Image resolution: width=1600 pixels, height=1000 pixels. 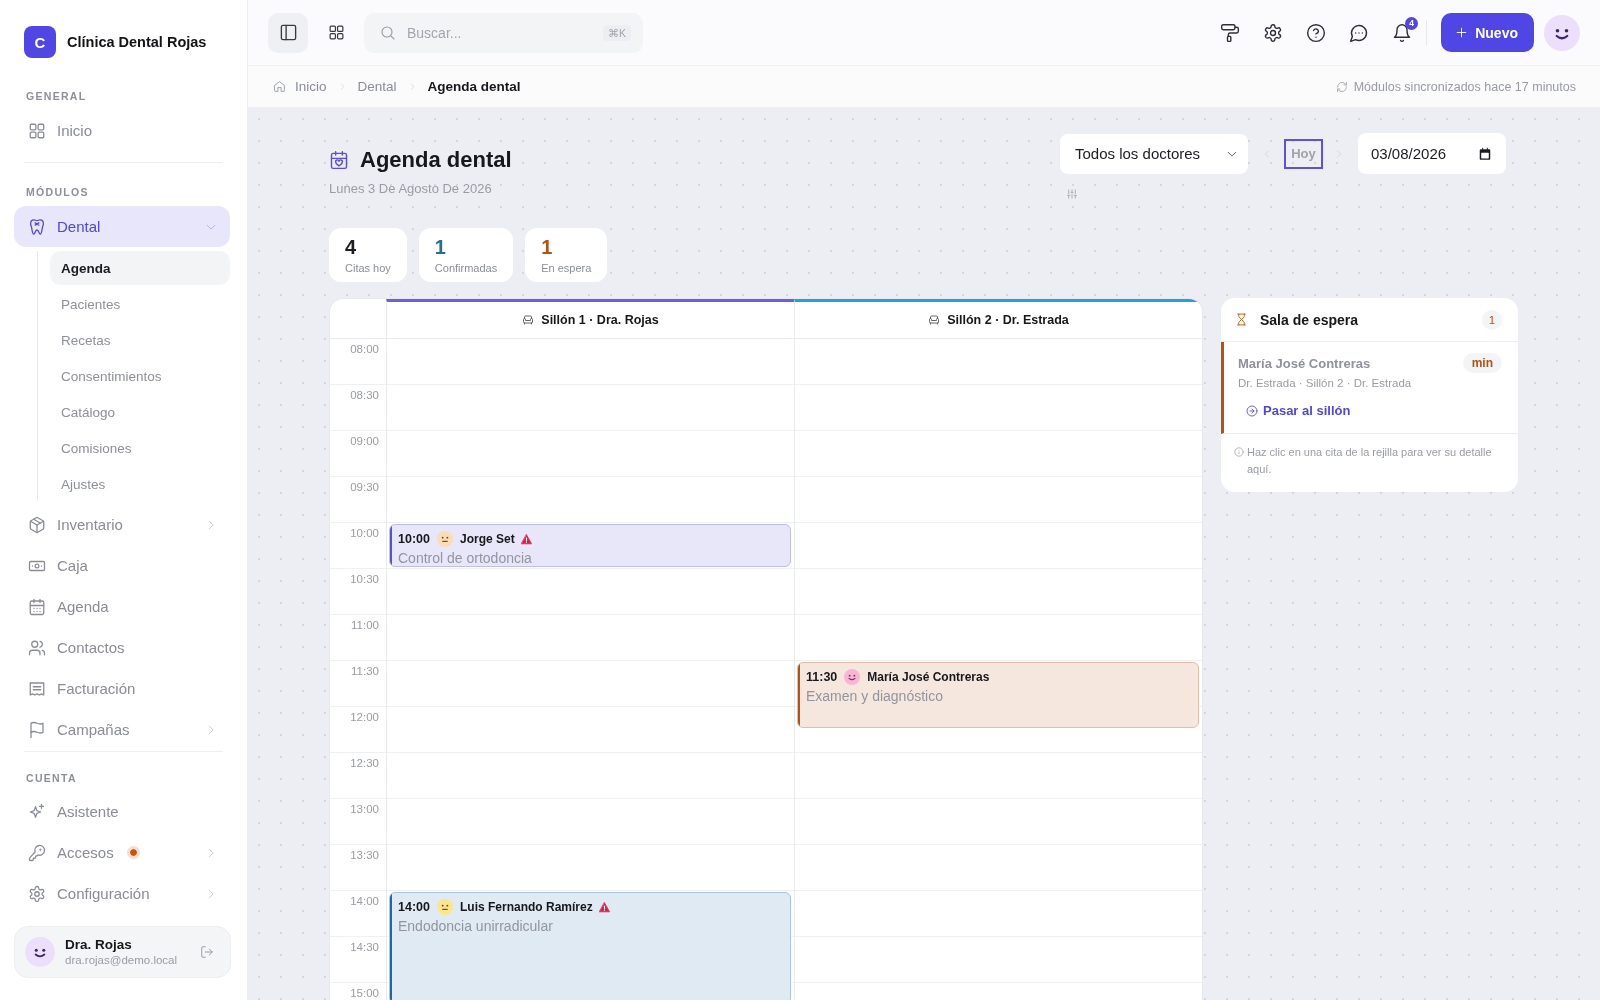 I want to click on notifications-icon, so click(x=1402, y=32).